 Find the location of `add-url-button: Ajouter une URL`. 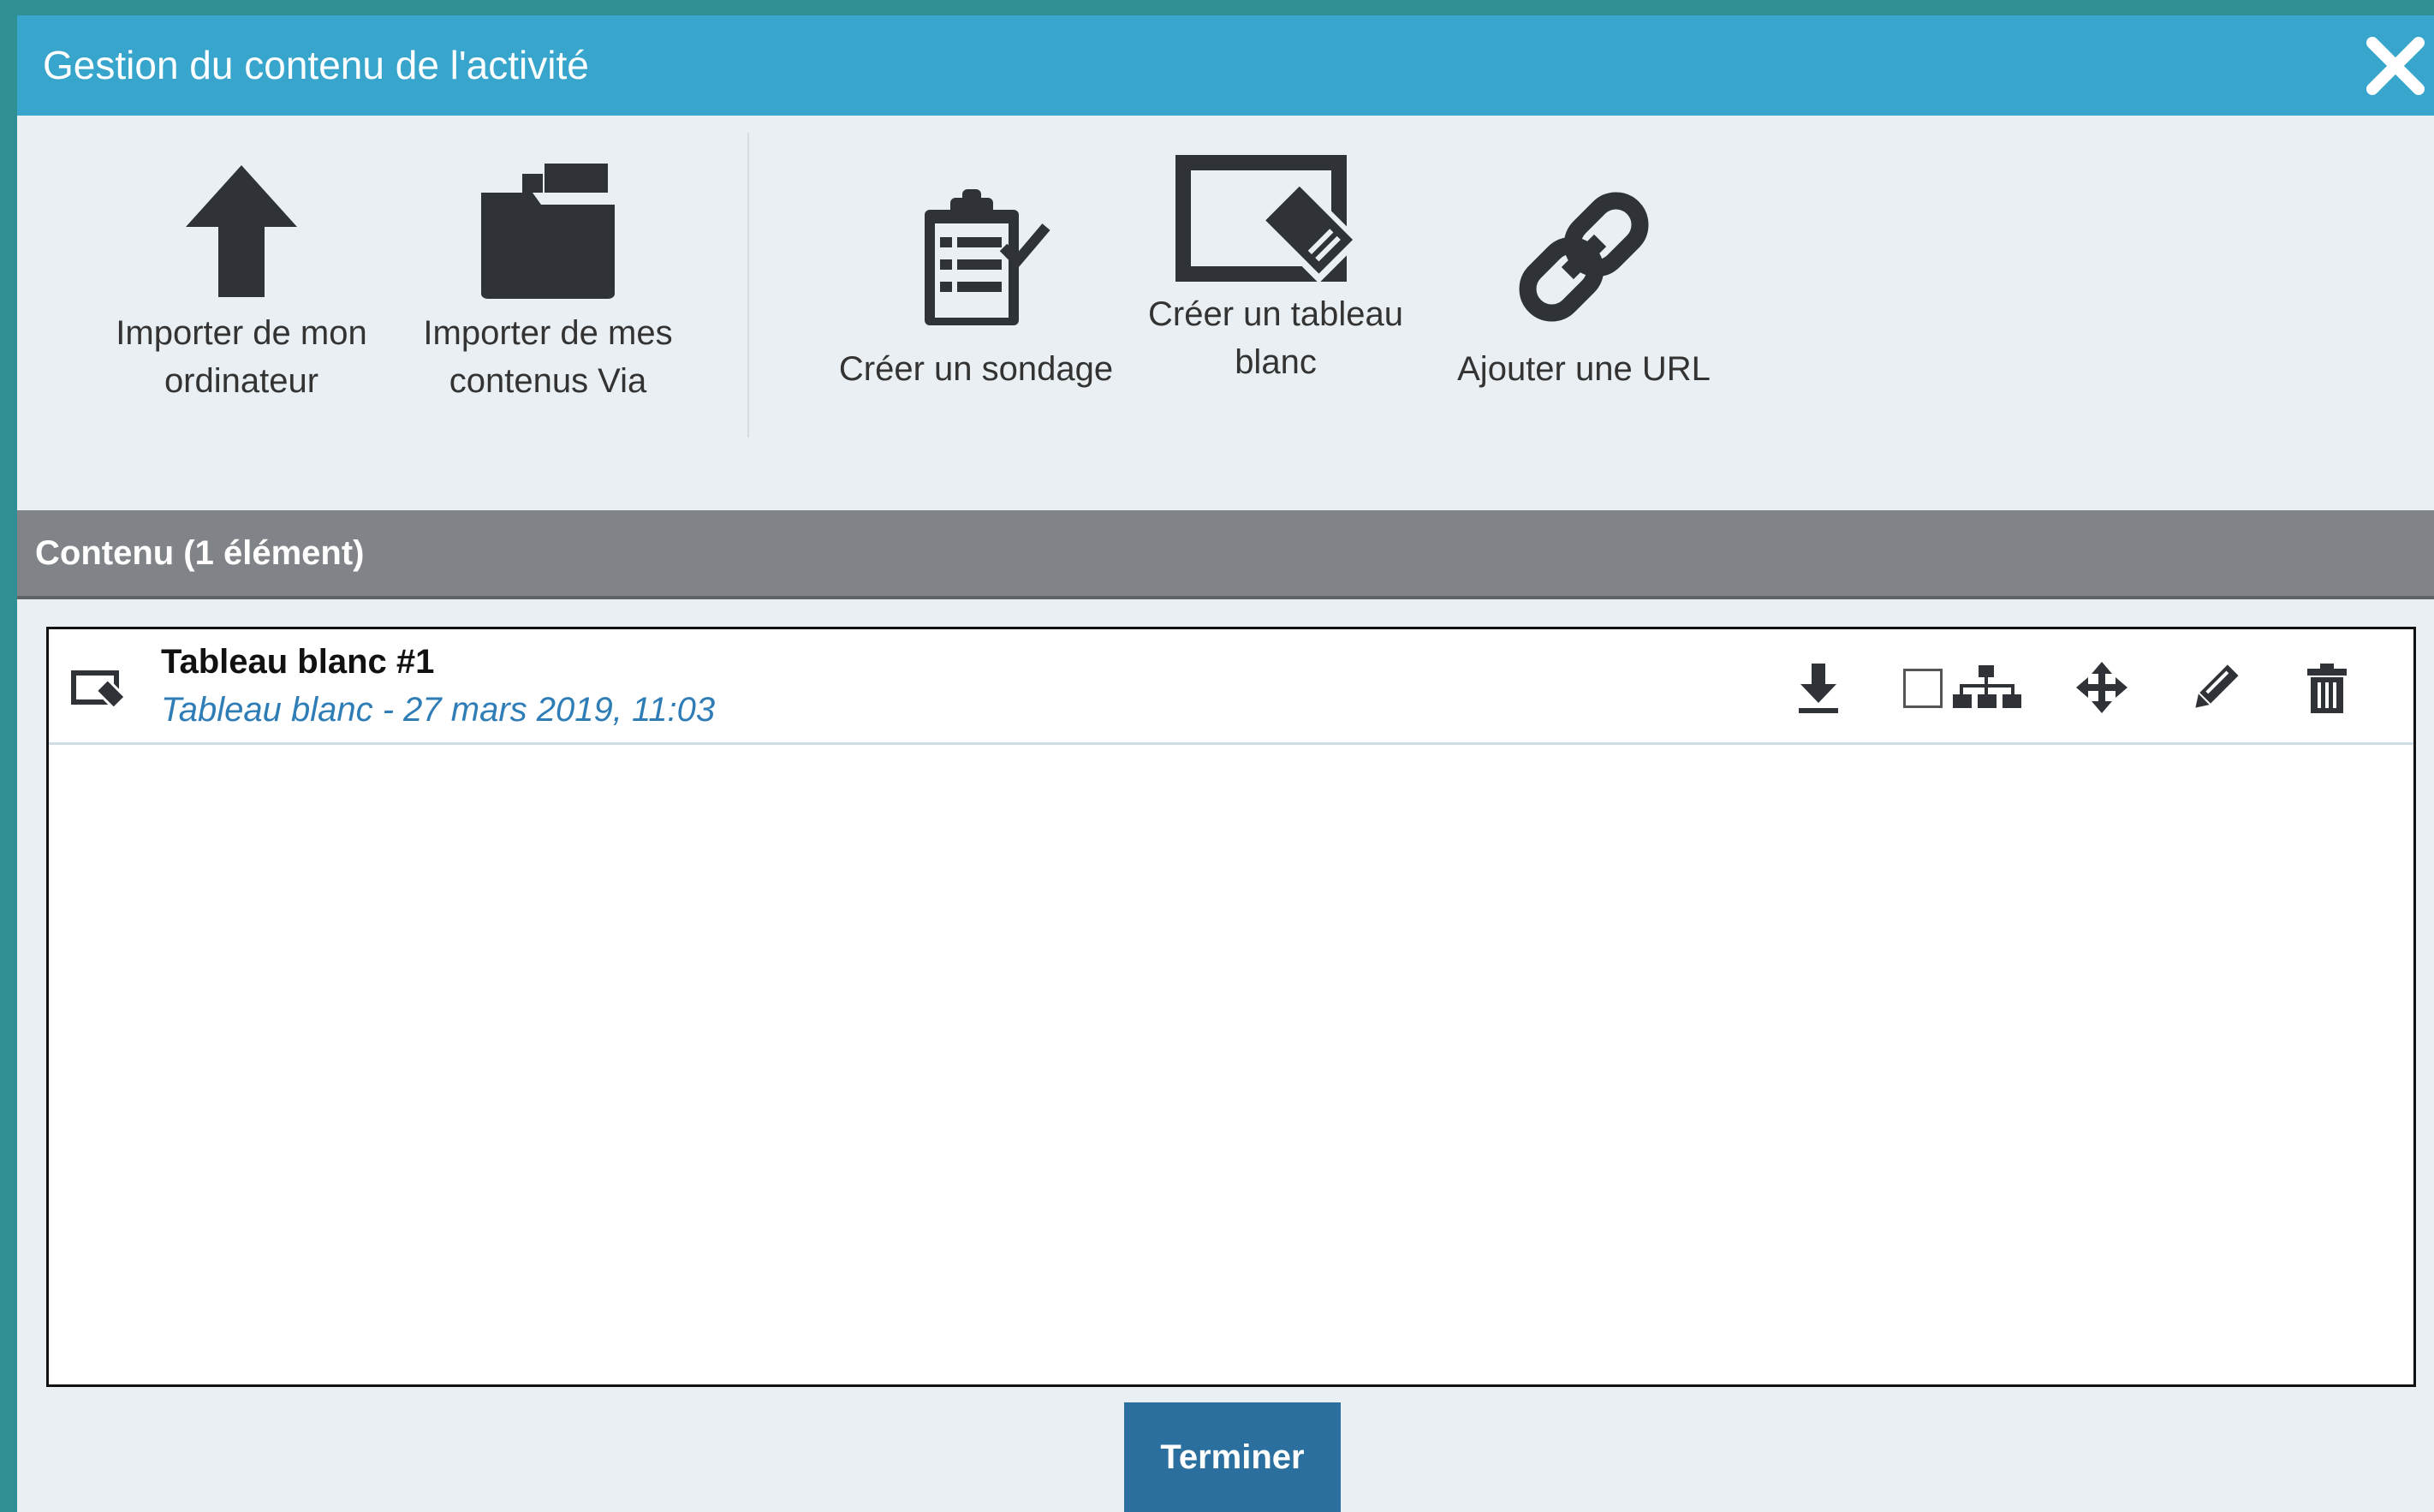

add-url-button: Ajouter une URL is located at coordinates (1584, 288).